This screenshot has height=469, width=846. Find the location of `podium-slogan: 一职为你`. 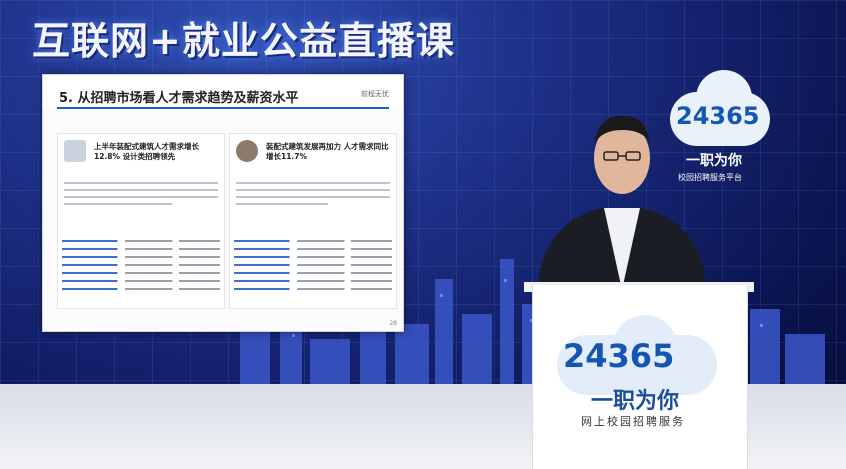

podium-slogan: 一职为你 is located at coordinates (635, 401).